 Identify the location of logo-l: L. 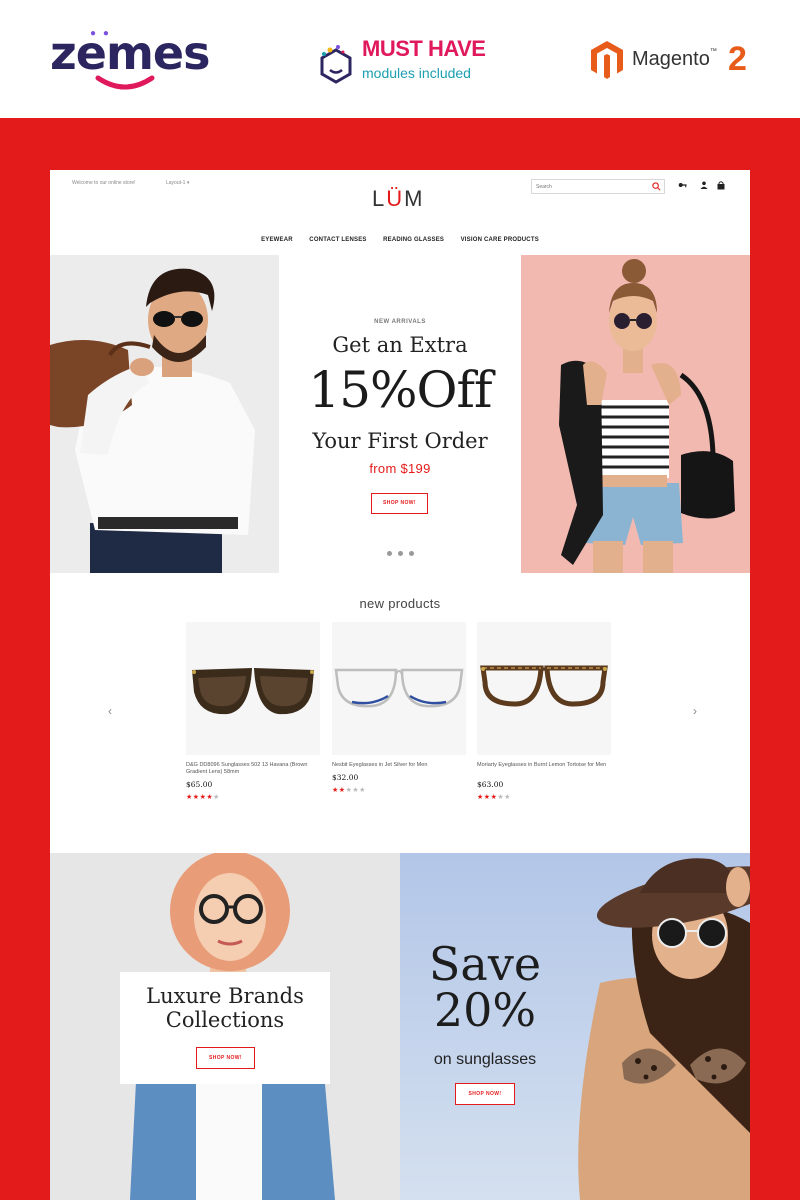
(379, 198).